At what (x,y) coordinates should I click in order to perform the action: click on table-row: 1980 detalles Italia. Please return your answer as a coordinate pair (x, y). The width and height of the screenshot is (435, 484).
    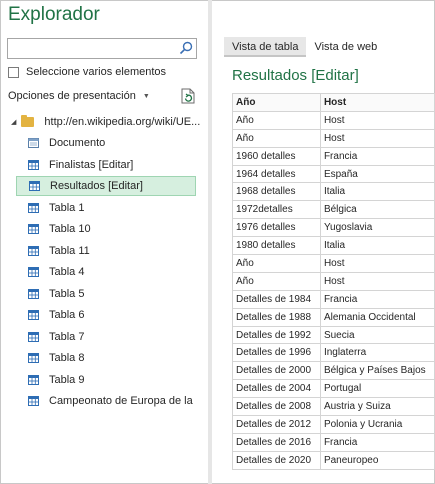
    Looking at the image, I should click on (333, 246).